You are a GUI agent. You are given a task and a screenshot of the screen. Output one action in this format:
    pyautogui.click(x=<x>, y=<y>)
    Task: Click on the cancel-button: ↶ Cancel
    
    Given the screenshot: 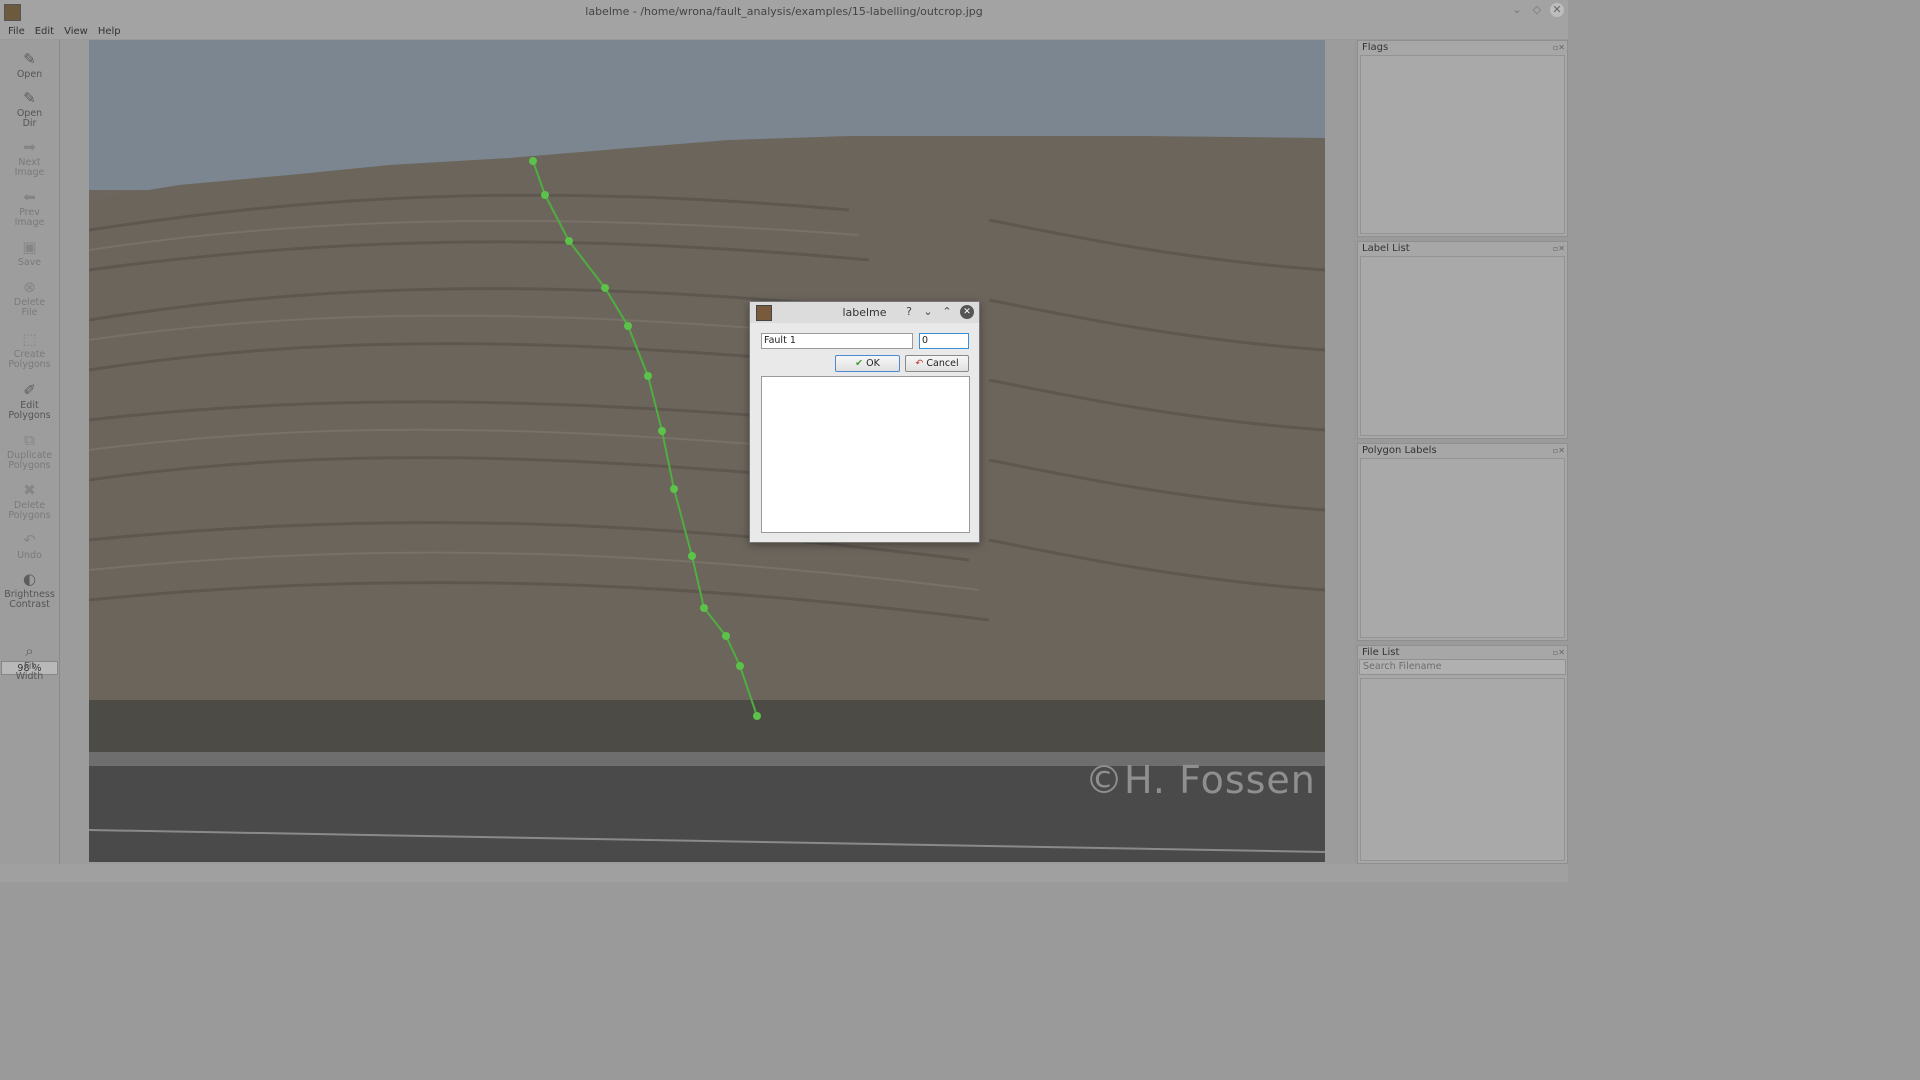 What is the action you would take?
    pyautogui.click(x=937, y=363)
    